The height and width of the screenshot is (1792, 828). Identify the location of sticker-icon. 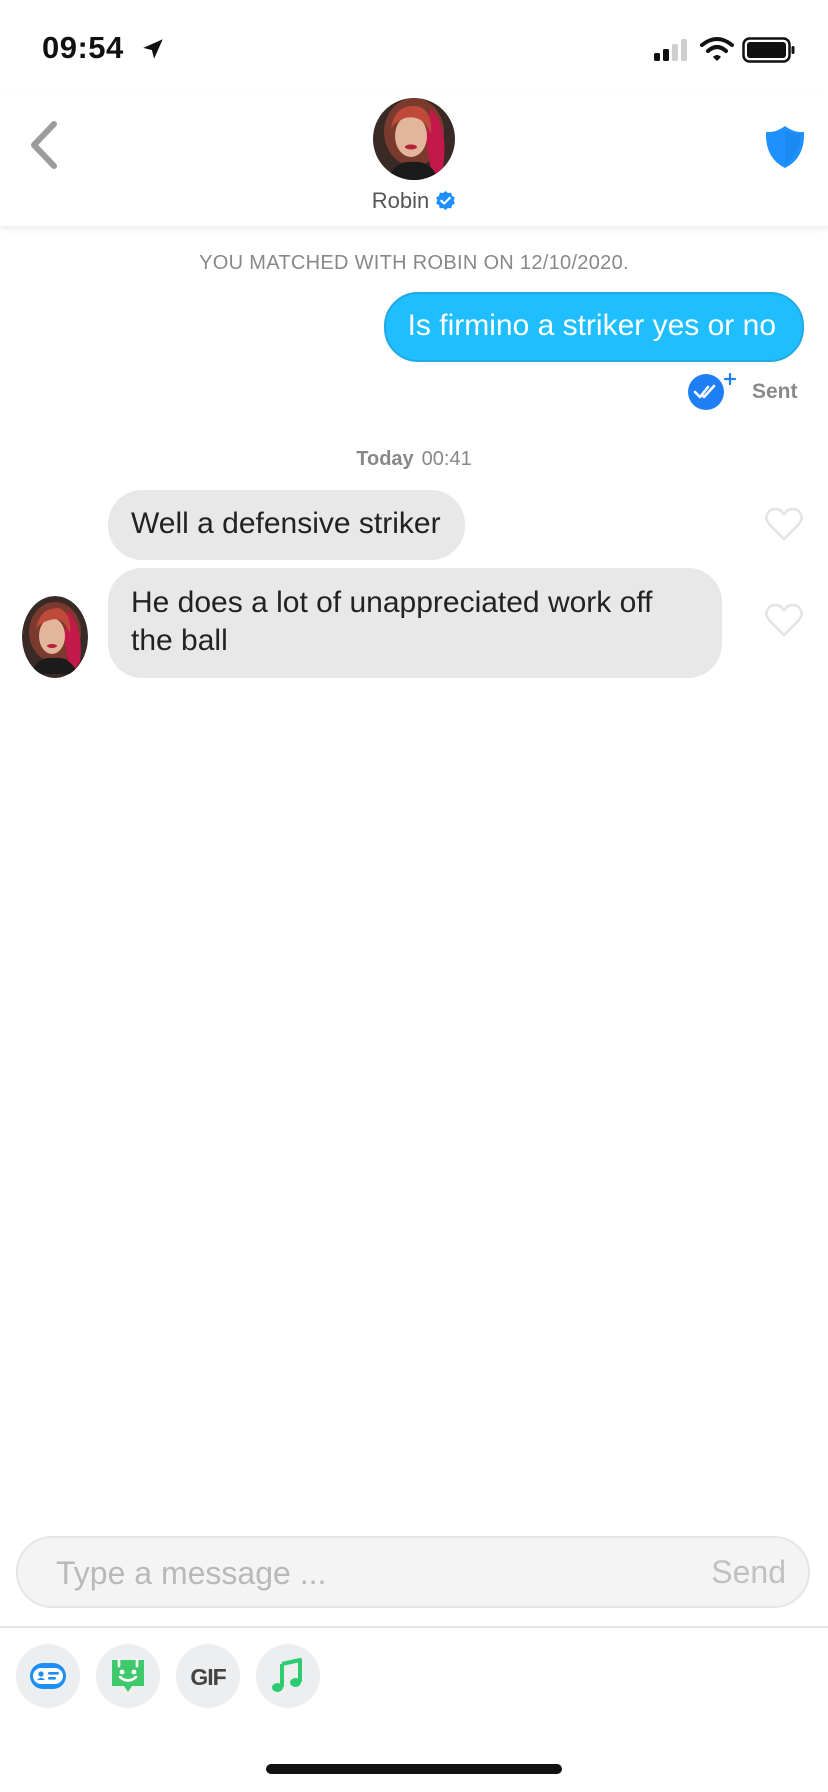
(128, 1675).